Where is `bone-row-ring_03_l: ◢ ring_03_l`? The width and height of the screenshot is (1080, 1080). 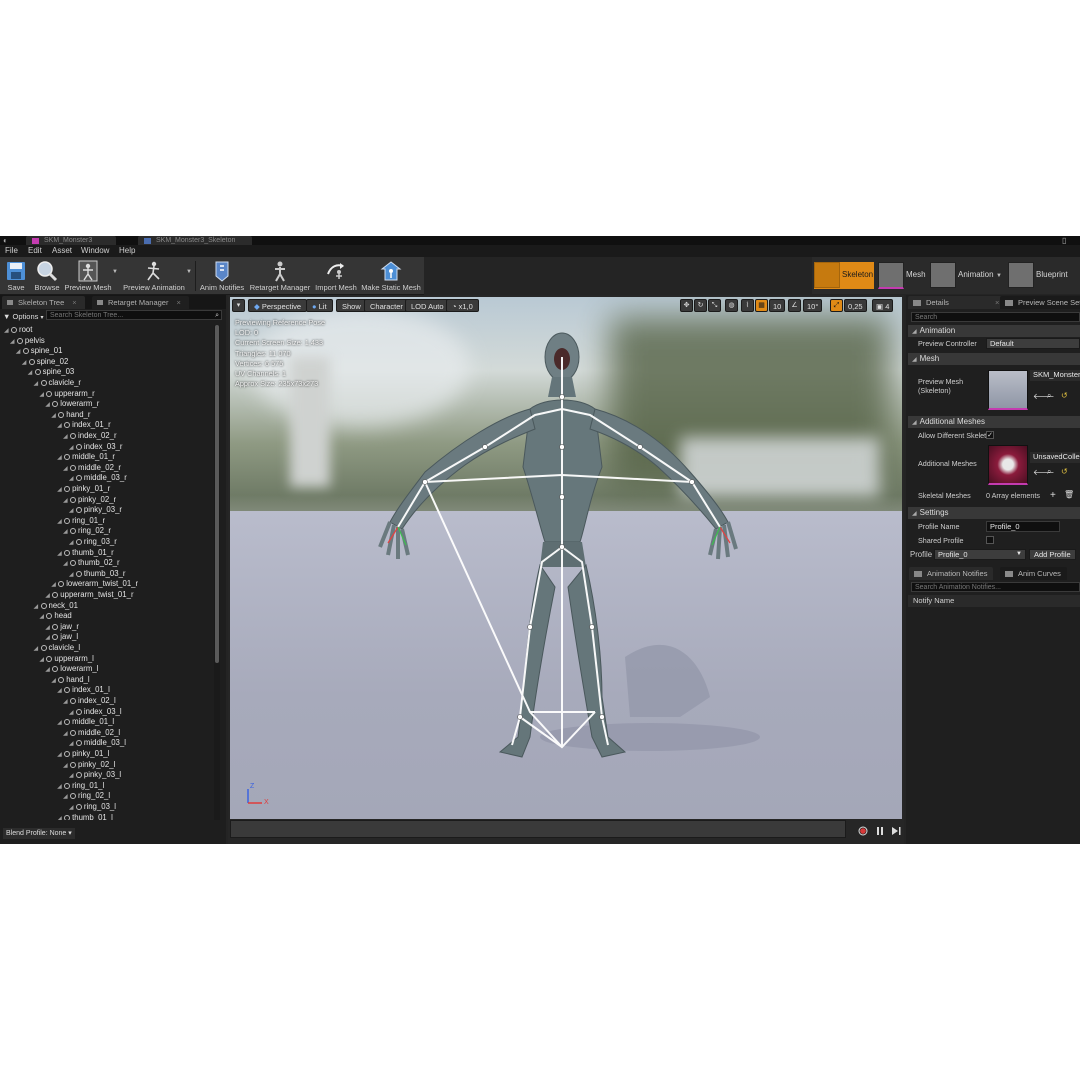 bone-row-ring_03_l: ◢ ring_03_l is located at coordinates (92, 807).